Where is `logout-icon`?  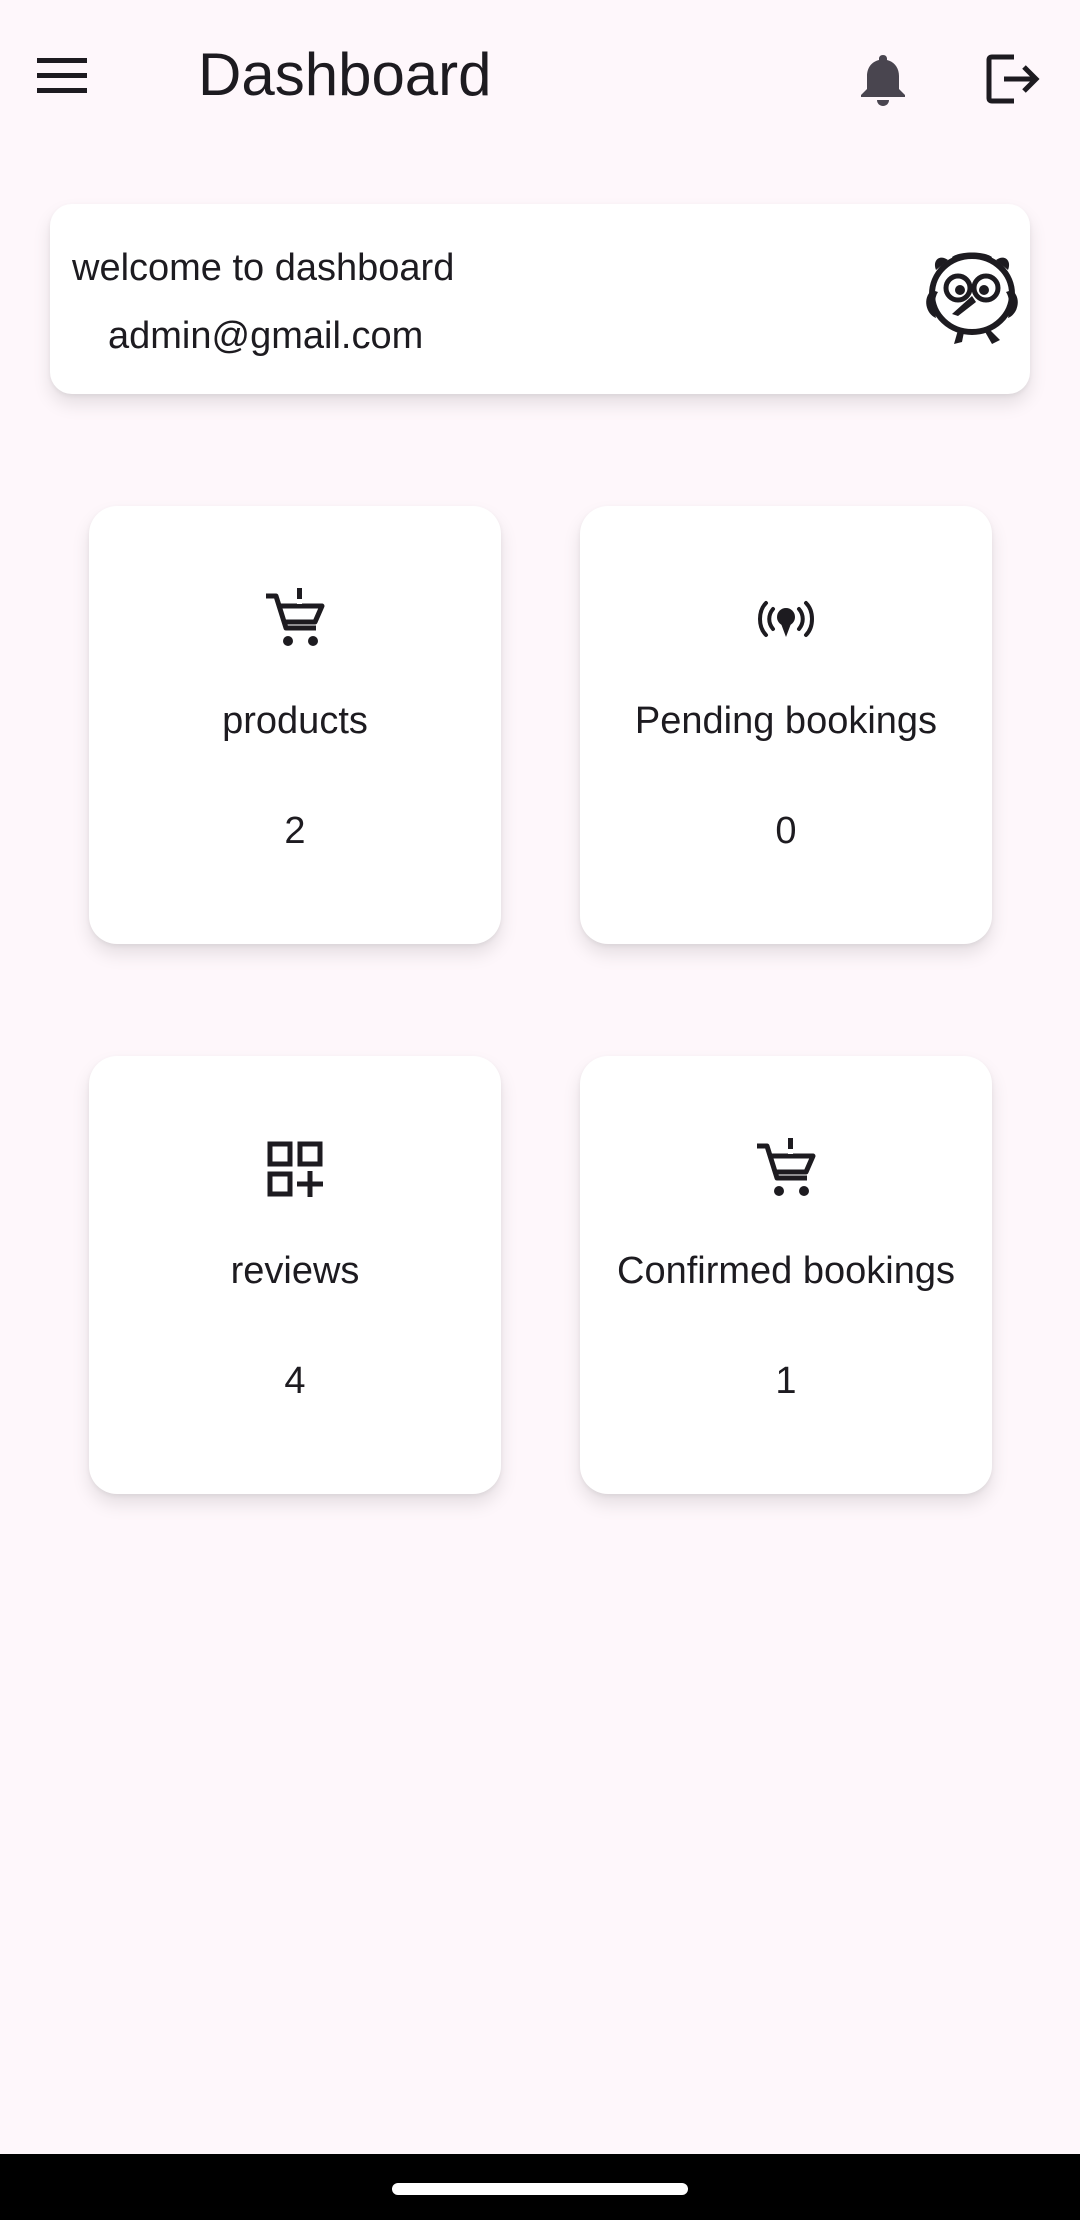 logout-icon is located at coordinates (1013, 79).